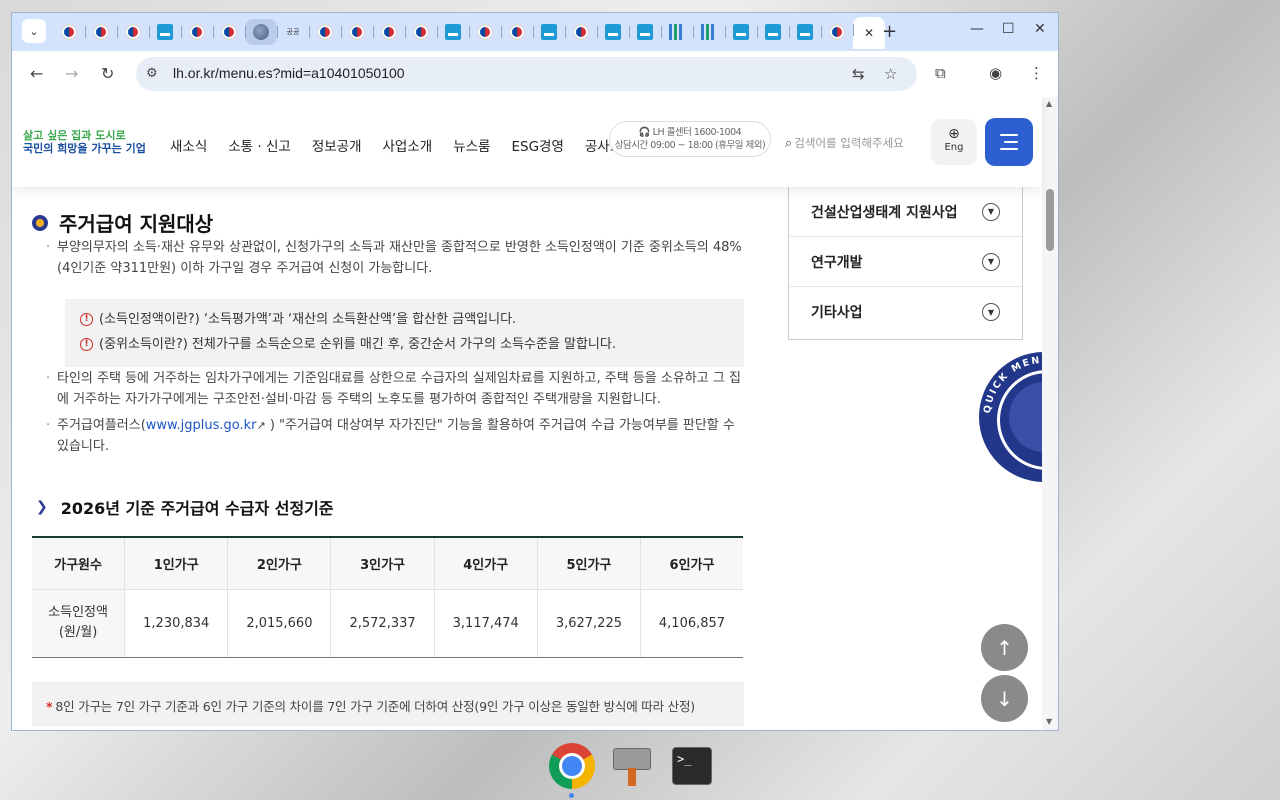  I want to click on browser-tab: 공공, so click(293, 32).